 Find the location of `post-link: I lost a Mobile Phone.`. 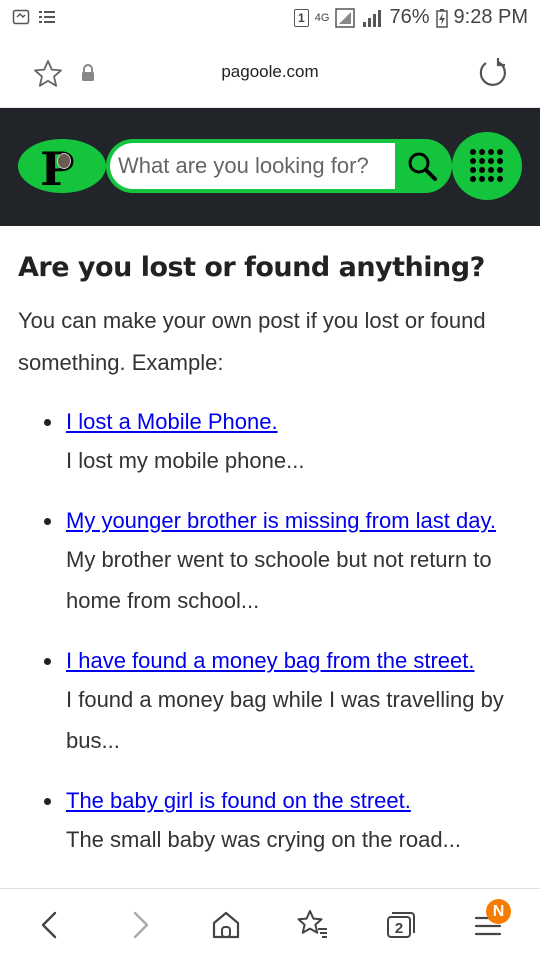

post-link: I lost a Mobile Phone. is located at coordinates (293, 422).